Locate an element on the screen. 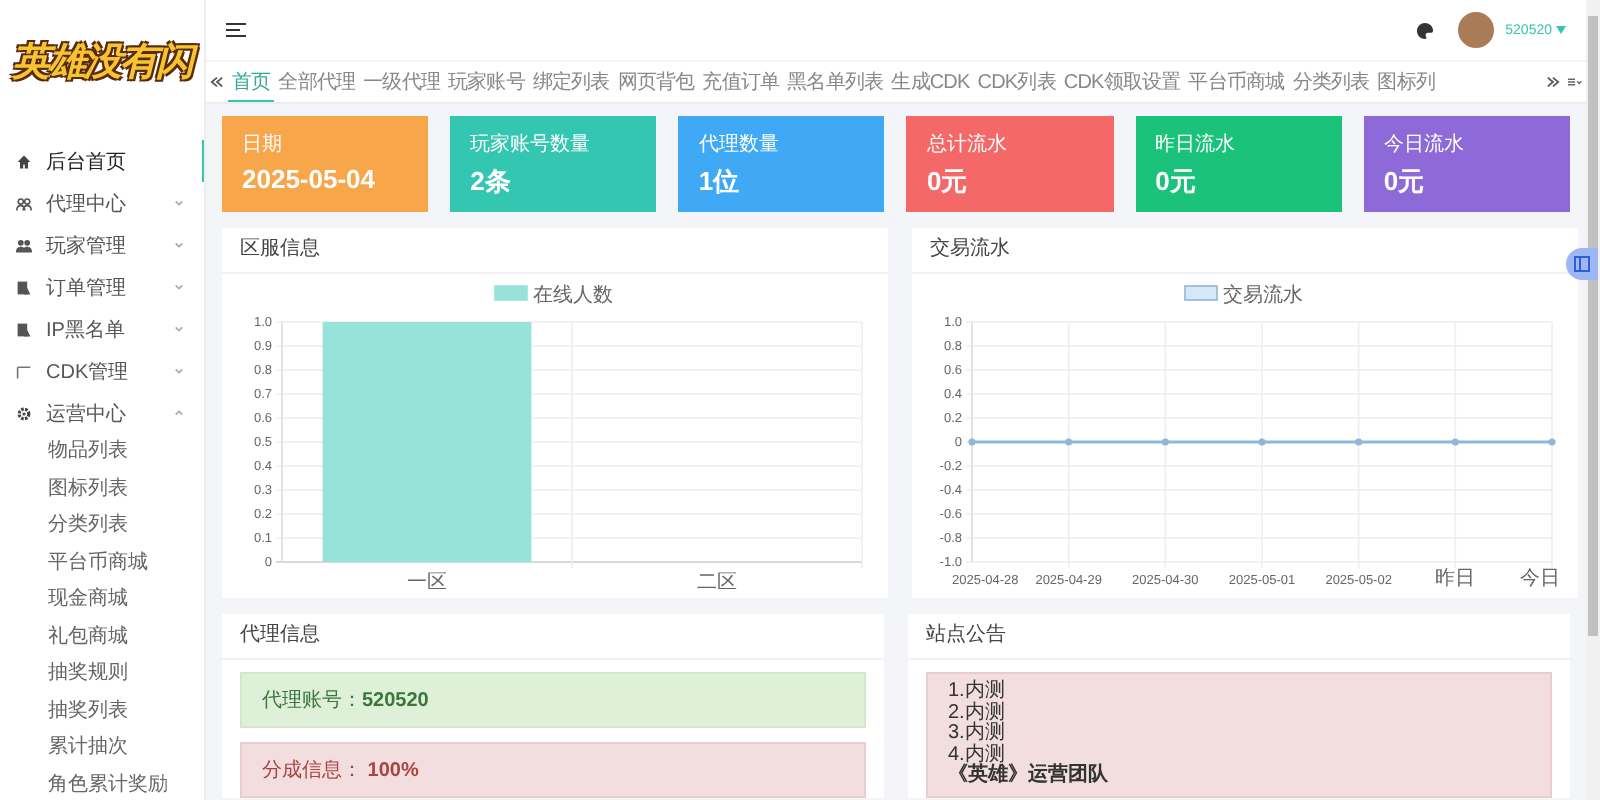  menu-icon is located at coordinates (236, 30).